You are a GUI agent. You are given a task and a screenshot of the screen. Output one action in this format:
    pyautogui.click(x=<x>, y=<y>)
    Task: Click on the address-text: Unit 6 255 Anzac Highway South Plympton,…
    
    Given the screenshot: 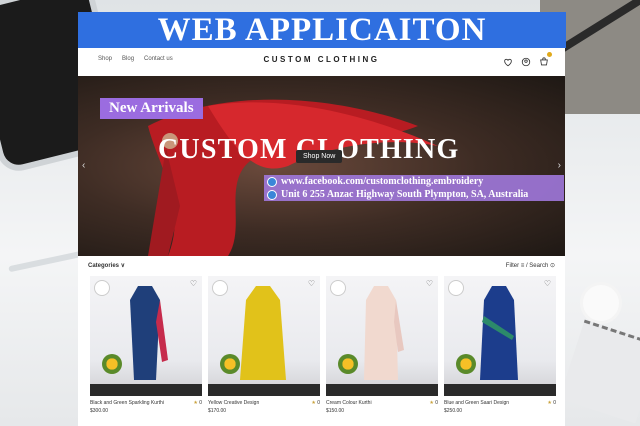 What is the action you would take?
    pyautogui.click(x=405, y=194)
    